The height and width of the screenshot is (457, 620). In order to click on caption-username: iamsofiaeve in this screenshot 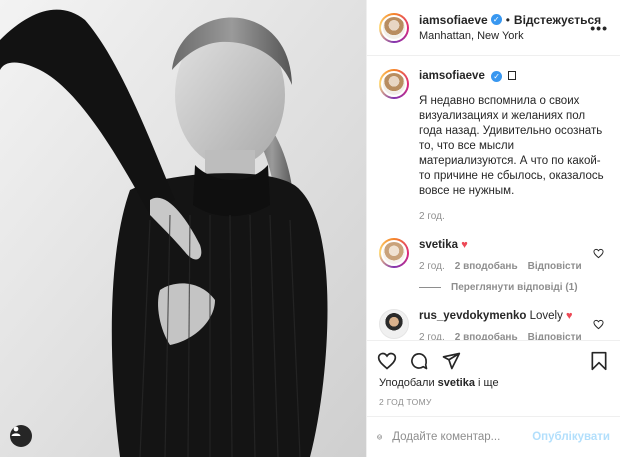, I will do `click(452, 76)`.